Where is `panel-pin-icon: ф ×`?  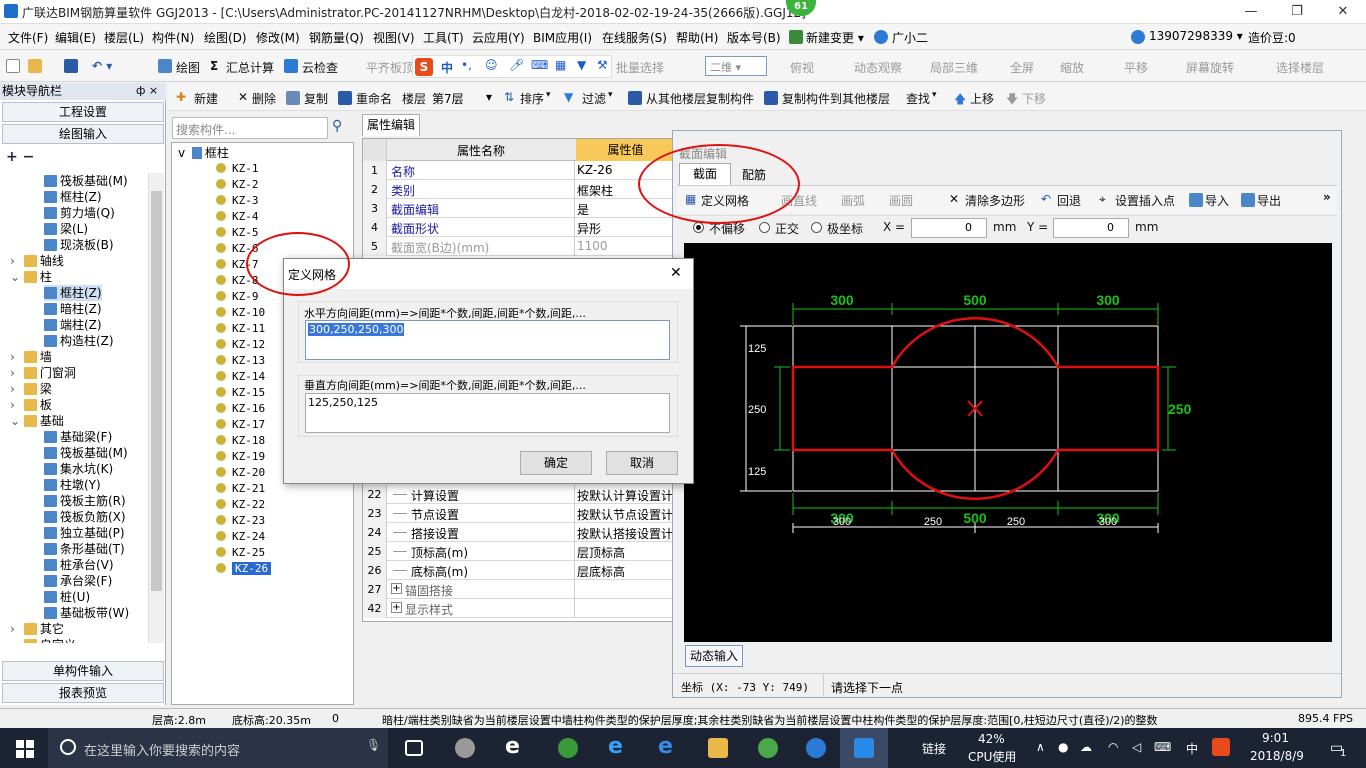
panel-pin-icon: ф × is located at coordinates (147, 90).